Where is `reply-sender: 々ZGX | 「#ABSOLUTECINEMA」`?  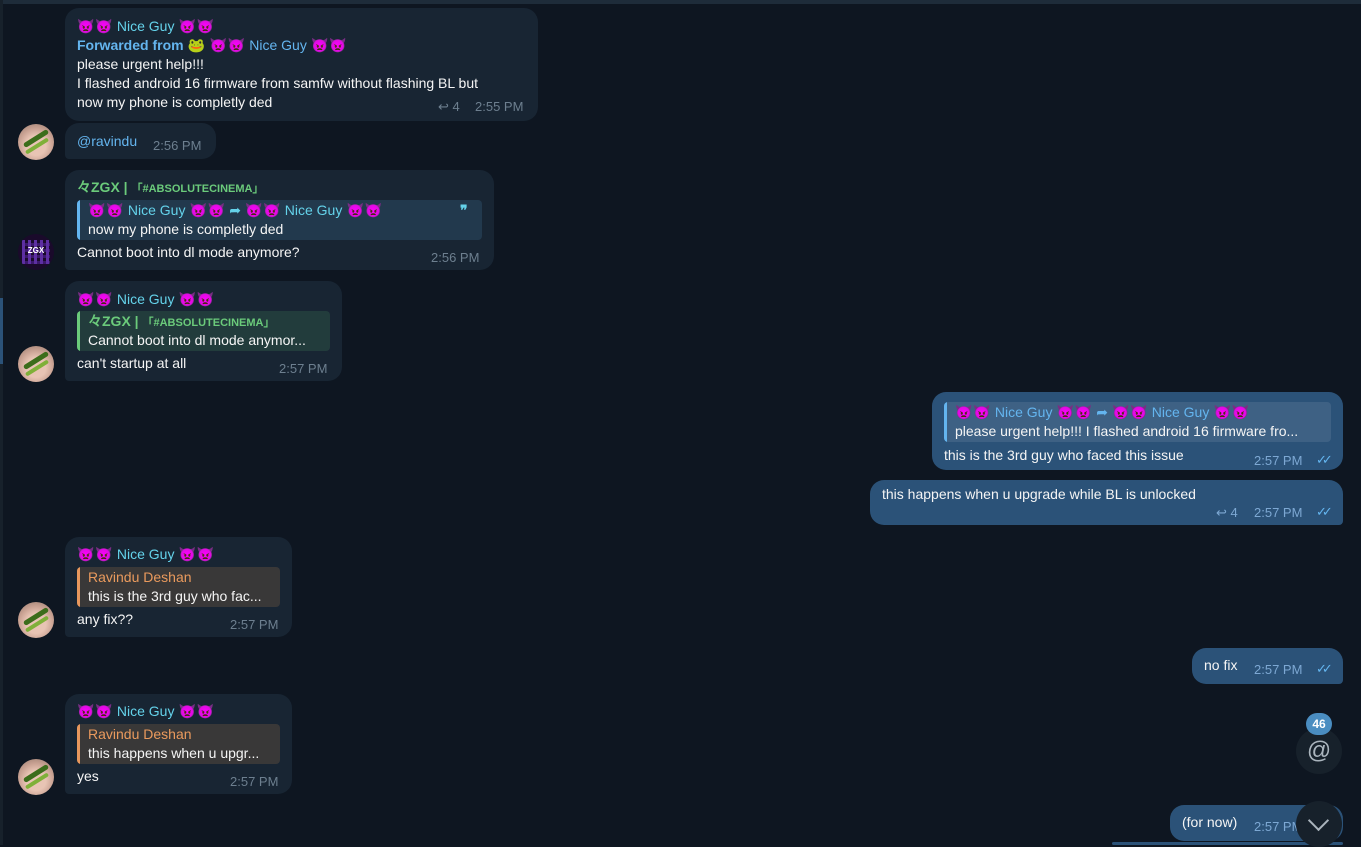
reply-sender: 々ZGX | 「#ABSOLUTECINEMA」 is located at coordinates (181, 321).